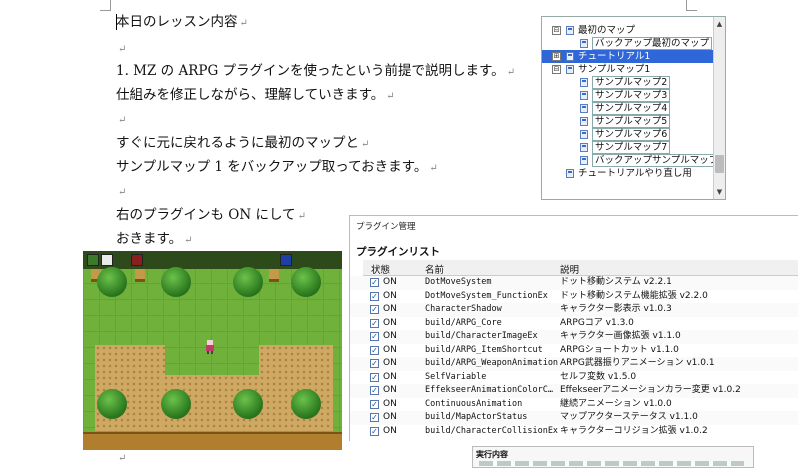 The height and width of the screenshot is (468, 798). I want to click on plugin-description: ドット移動システム機能拡張 v2.2.0, so click(634, 295).